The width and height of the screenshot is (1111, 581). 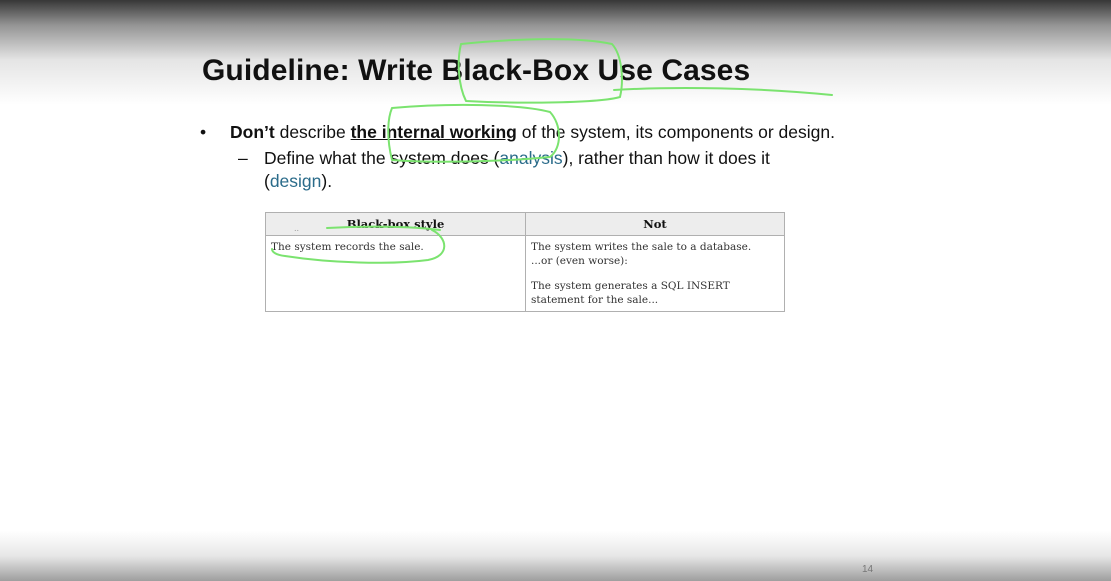 I want to click on bullet-text-1: describe, so click(x=312, y=132).